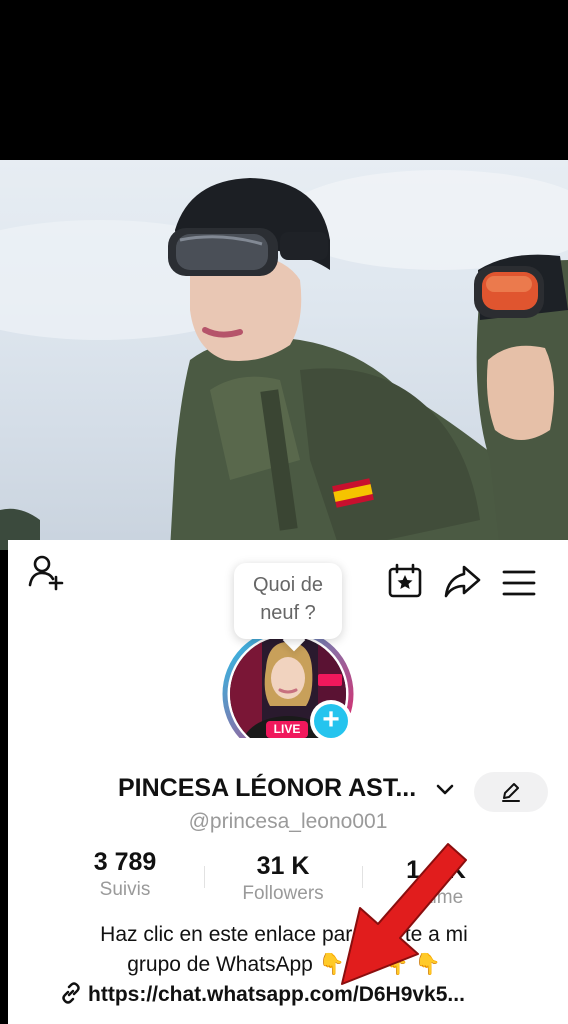 Image resolution: width=568 pixels, height=1024 pixels. What do you see at coordinates (204, 877) in the screenshot?
I see `stat-divider` at bounding box center [204, 877].